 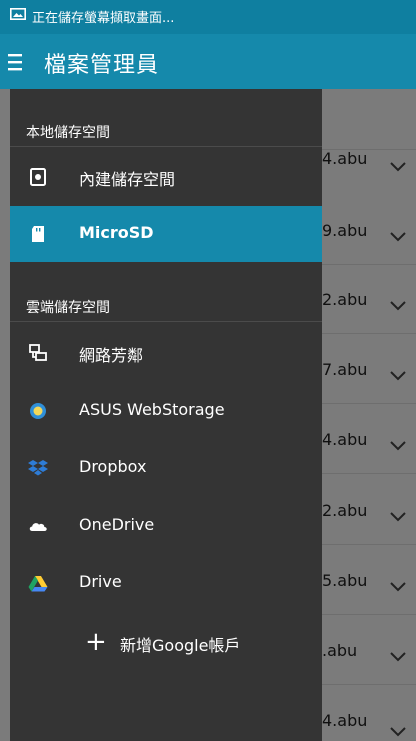 I want to click on screenshot-icon, so click(x=18, y=14).